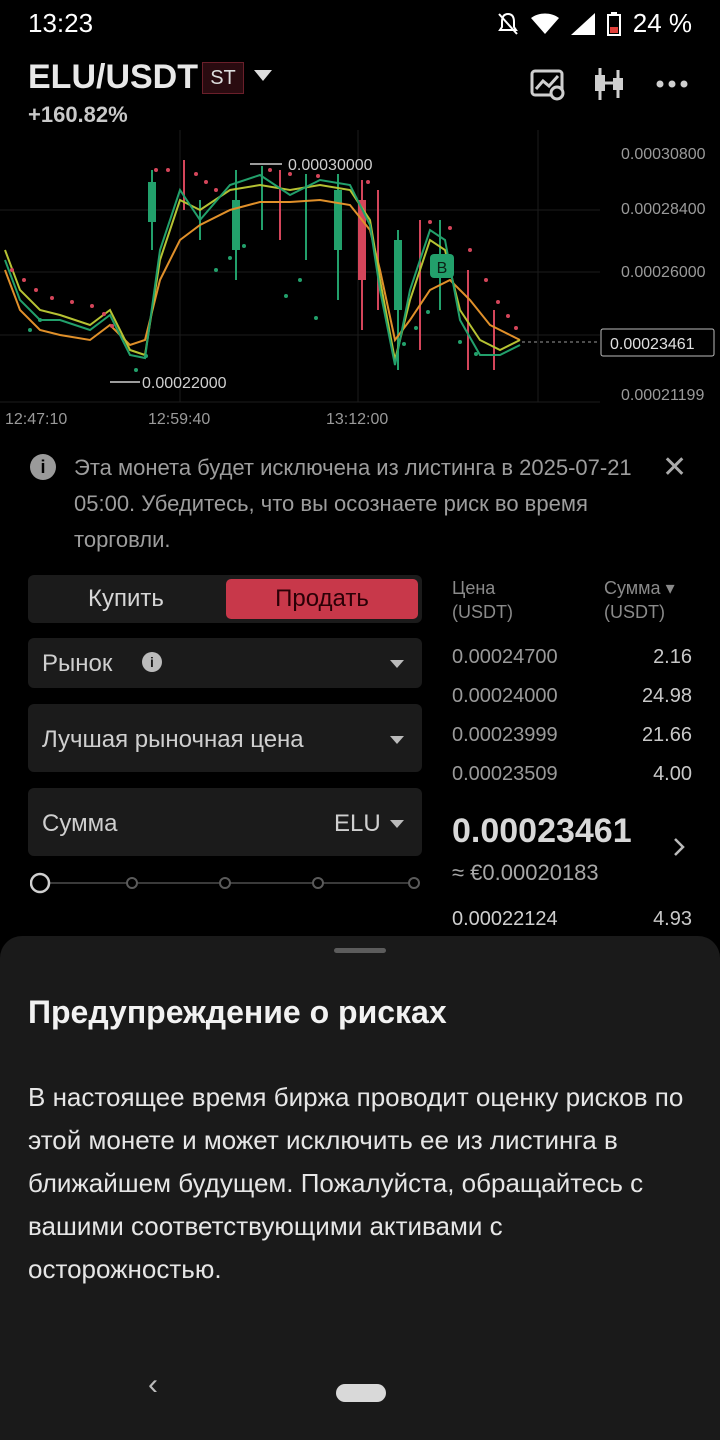 The width and height of the screenshot is (720, 1440). What do you see at coordinates (40, 883) in the screenshot?
I see `slider-thumb` at bounding box center [40, 883].